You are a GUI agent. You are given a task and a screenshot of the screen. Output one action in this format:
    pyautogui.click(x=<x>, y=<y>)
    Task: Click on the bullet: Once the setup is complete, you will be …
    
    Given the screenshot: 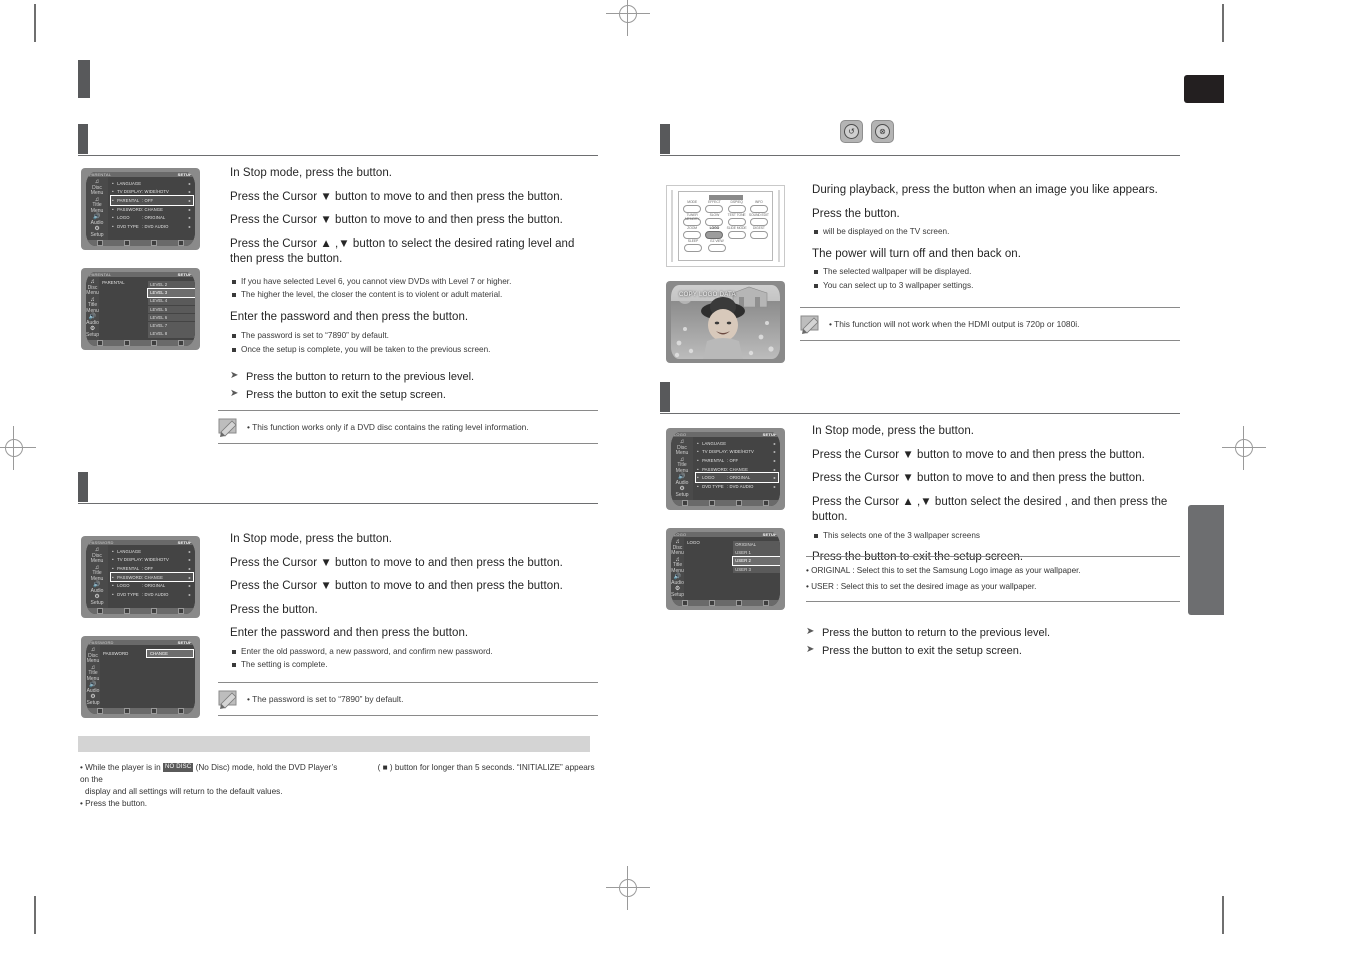 What is the action you would take?
    pyautogui.click(x=414, y=350)
    